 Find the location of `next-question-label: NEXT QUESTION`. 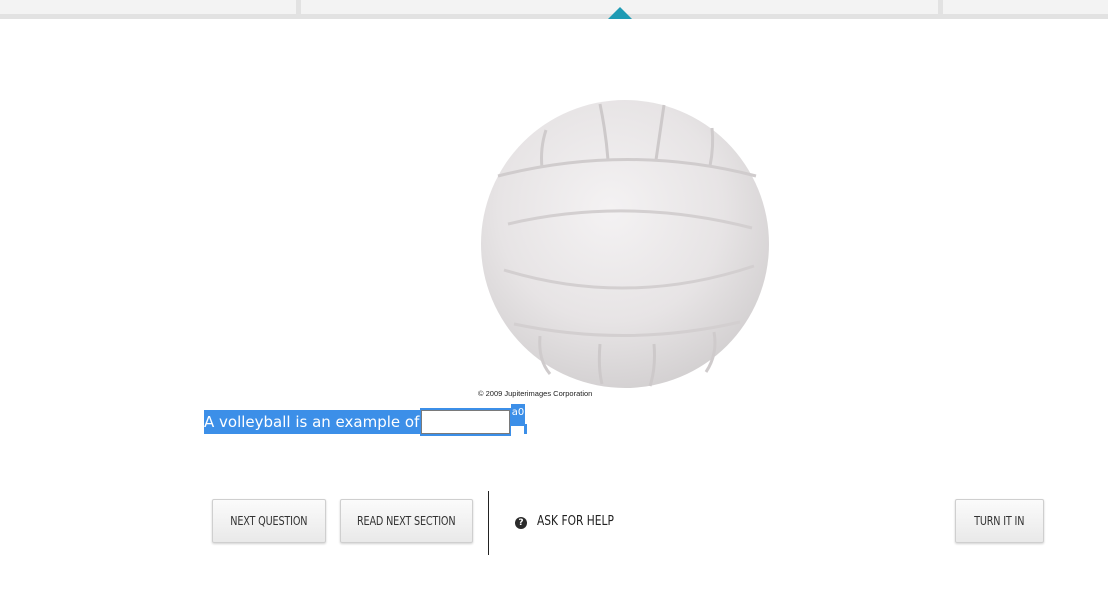

next-question-label: NEXT QUESTION is located at coordinates (269, 520).